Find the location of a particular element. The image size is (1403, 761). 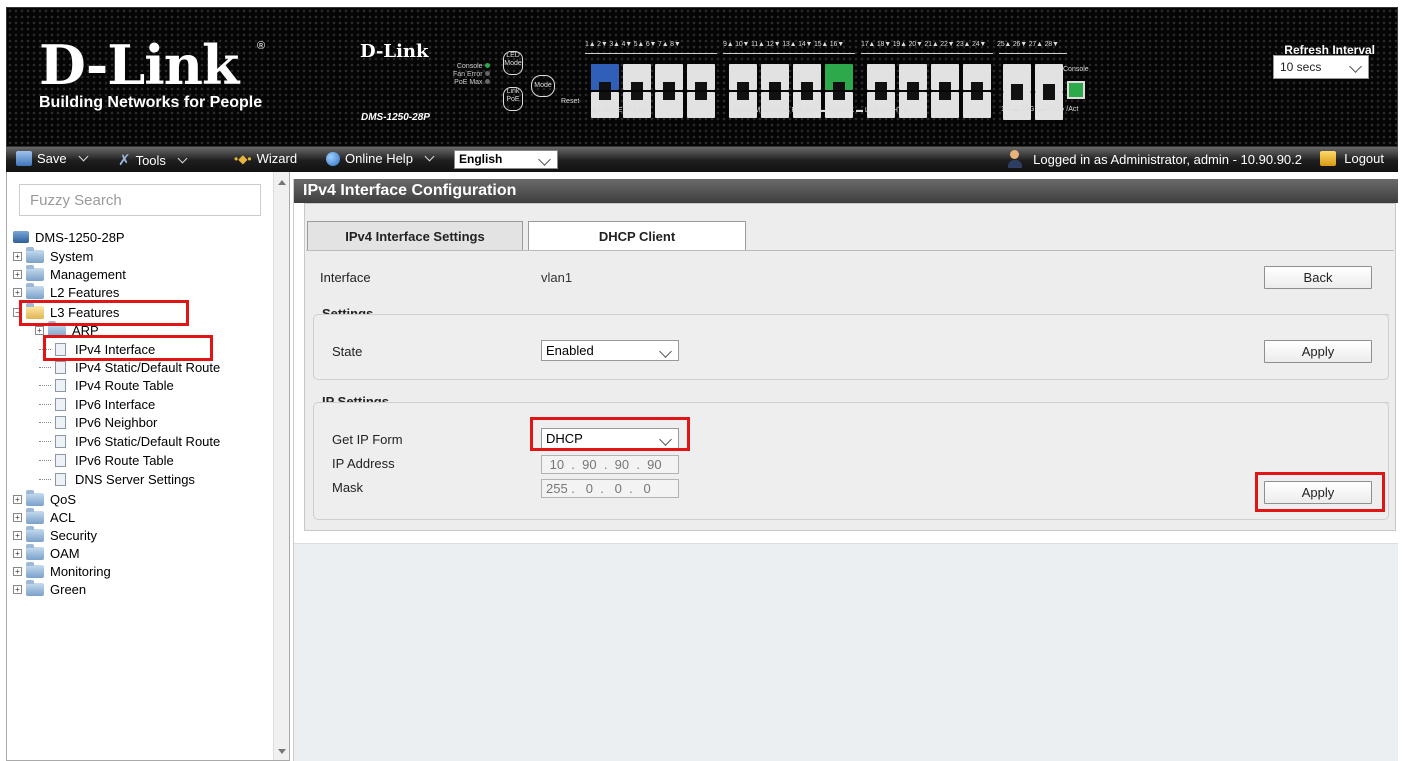

sidebar-item-ipv4-route-table: IPv4 Route Table is located at coordinates (106, 385).